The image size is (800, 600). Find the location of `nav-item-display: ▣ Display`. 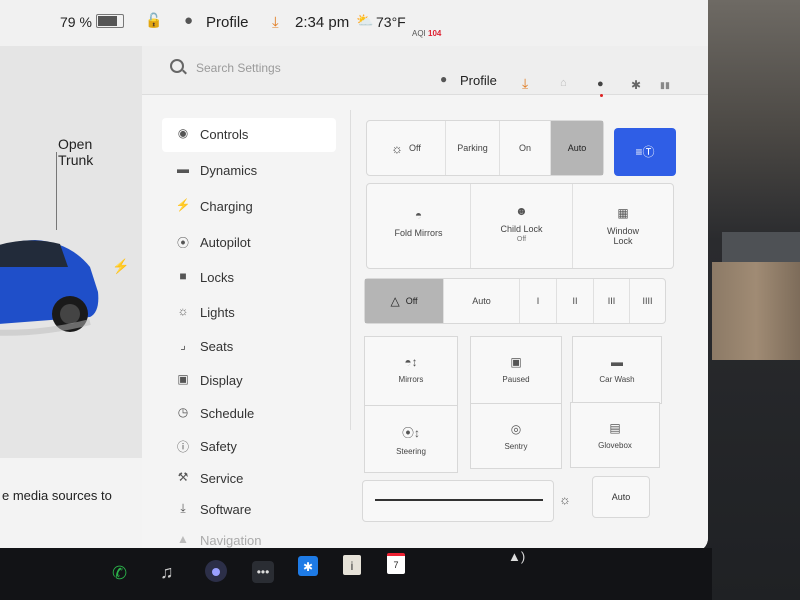

nav-item-display: ▣ Display is located at coordinates (249, 381).